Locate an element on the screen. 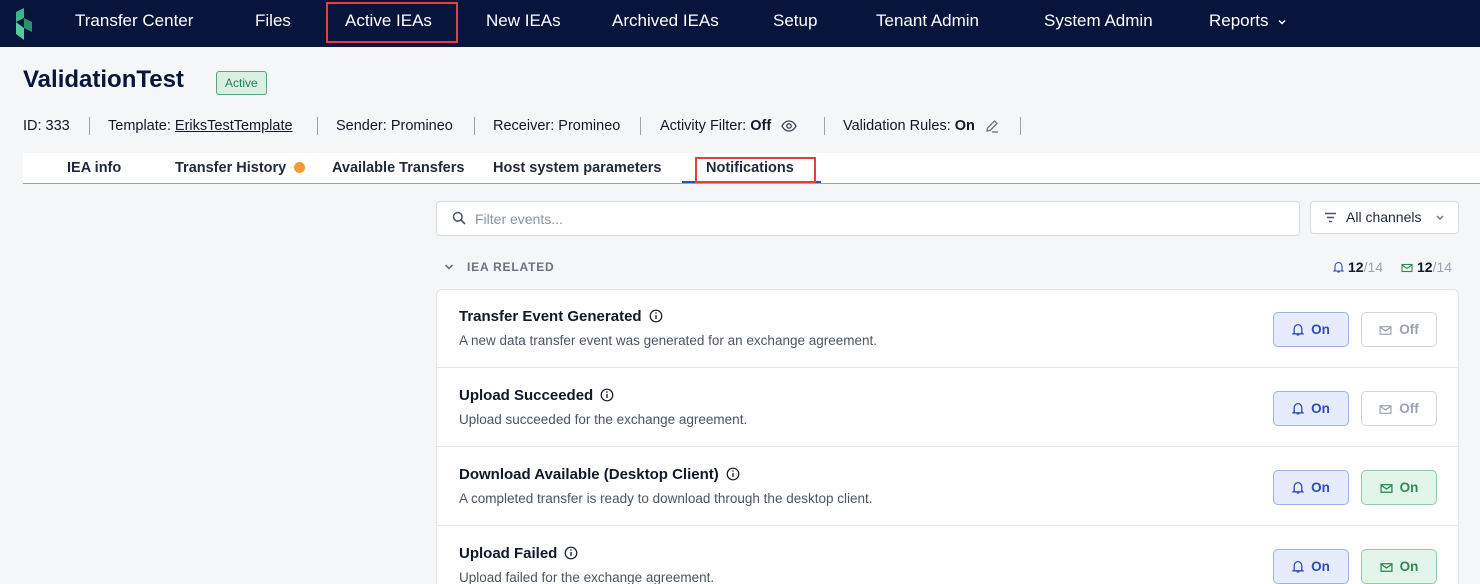 The image size is (1480, 584). filter-icon is located at coordinates (1330, 217).